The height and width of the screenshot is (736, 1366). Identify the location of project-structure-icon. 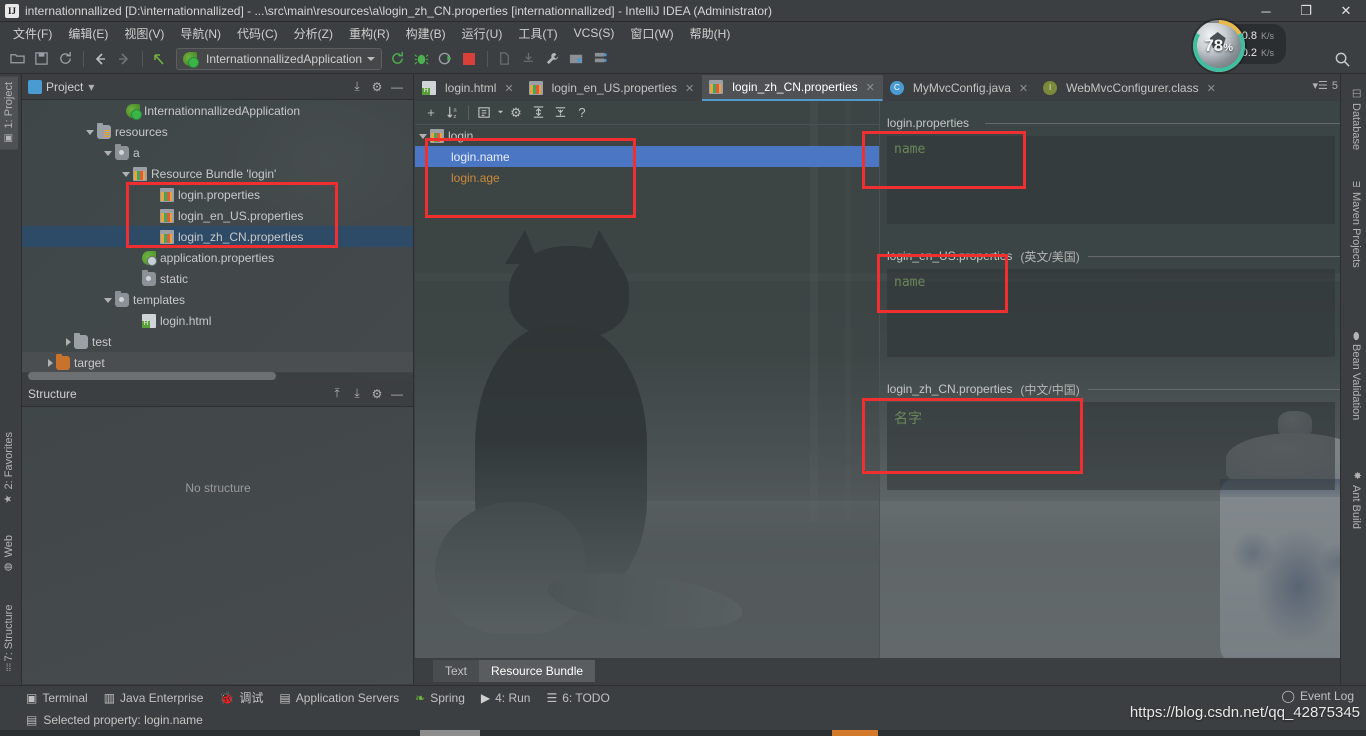
(576, 59).